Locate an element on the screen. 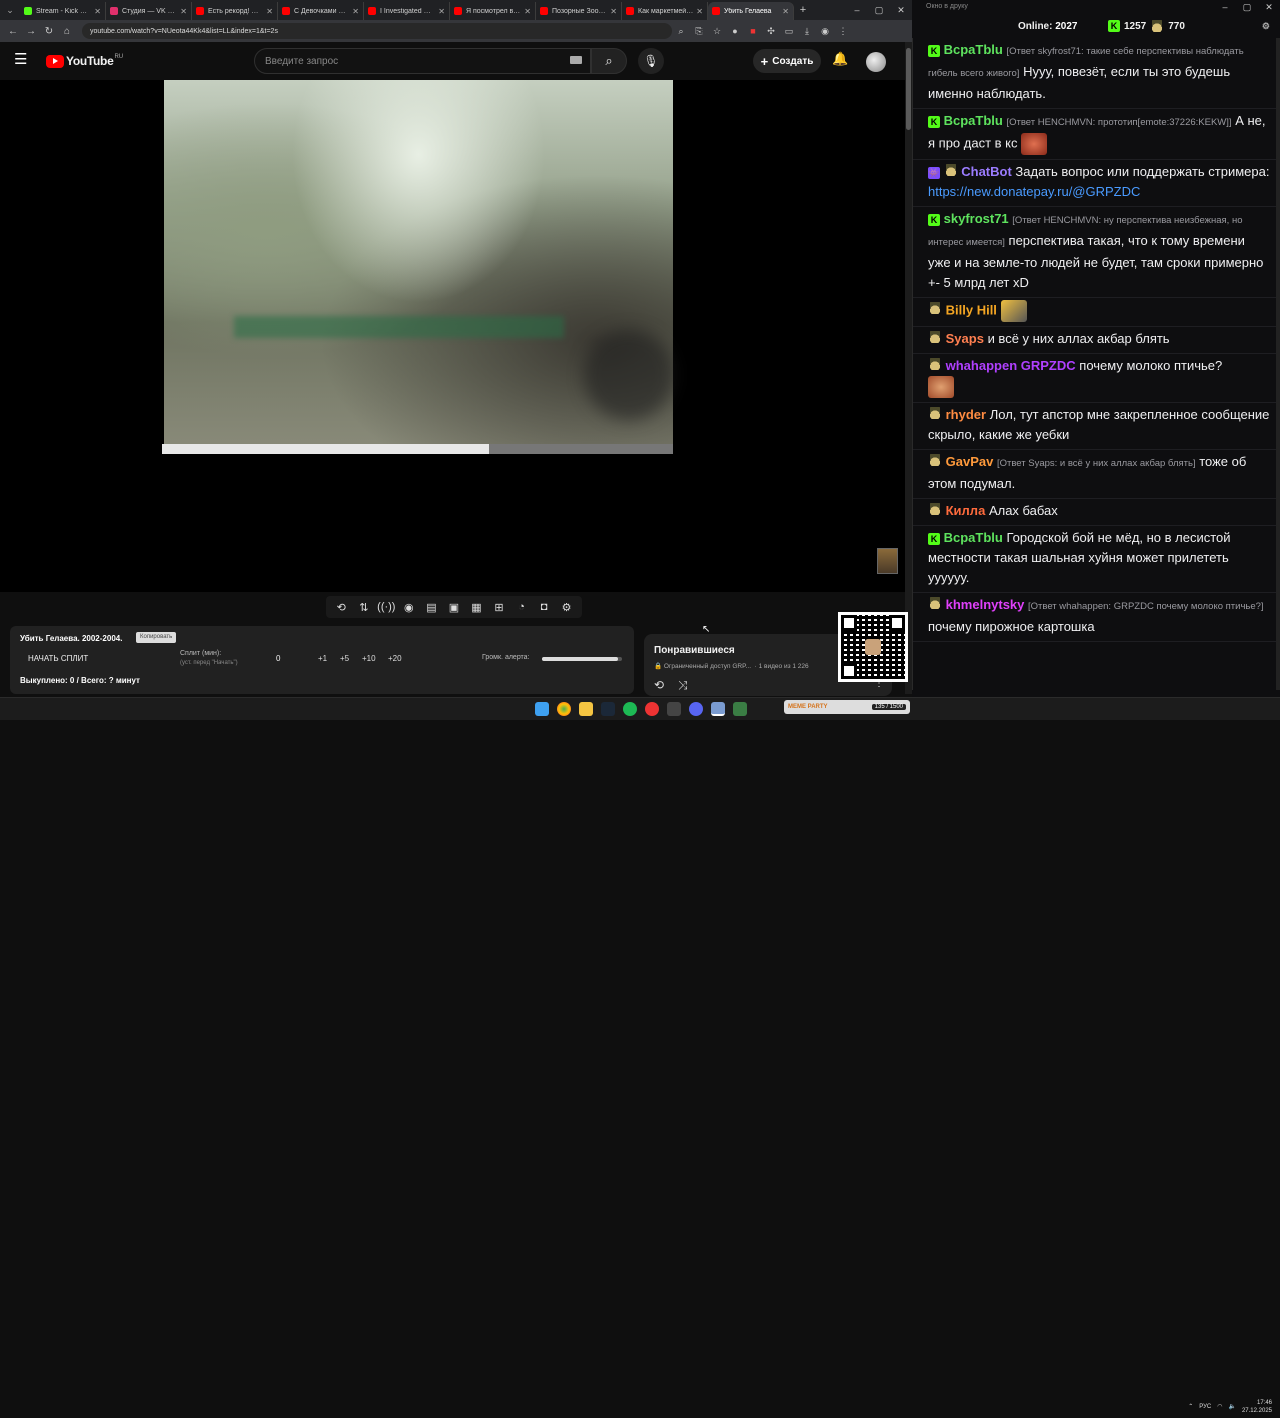  browser-tab: Как маркетмейкер ✕ is located at coordinates (665, 11).